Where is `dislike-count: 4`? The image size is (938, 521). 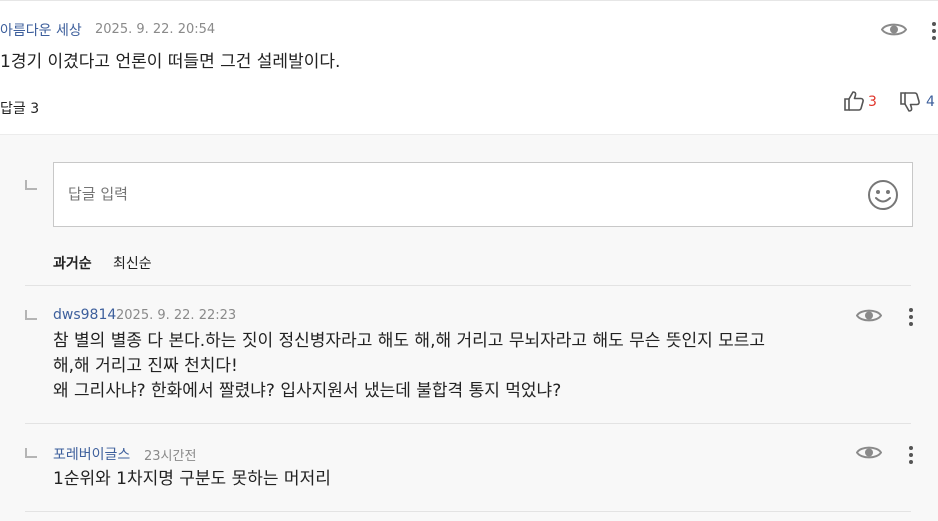
dislike-count: 4 is located at coordinates (930, 102).